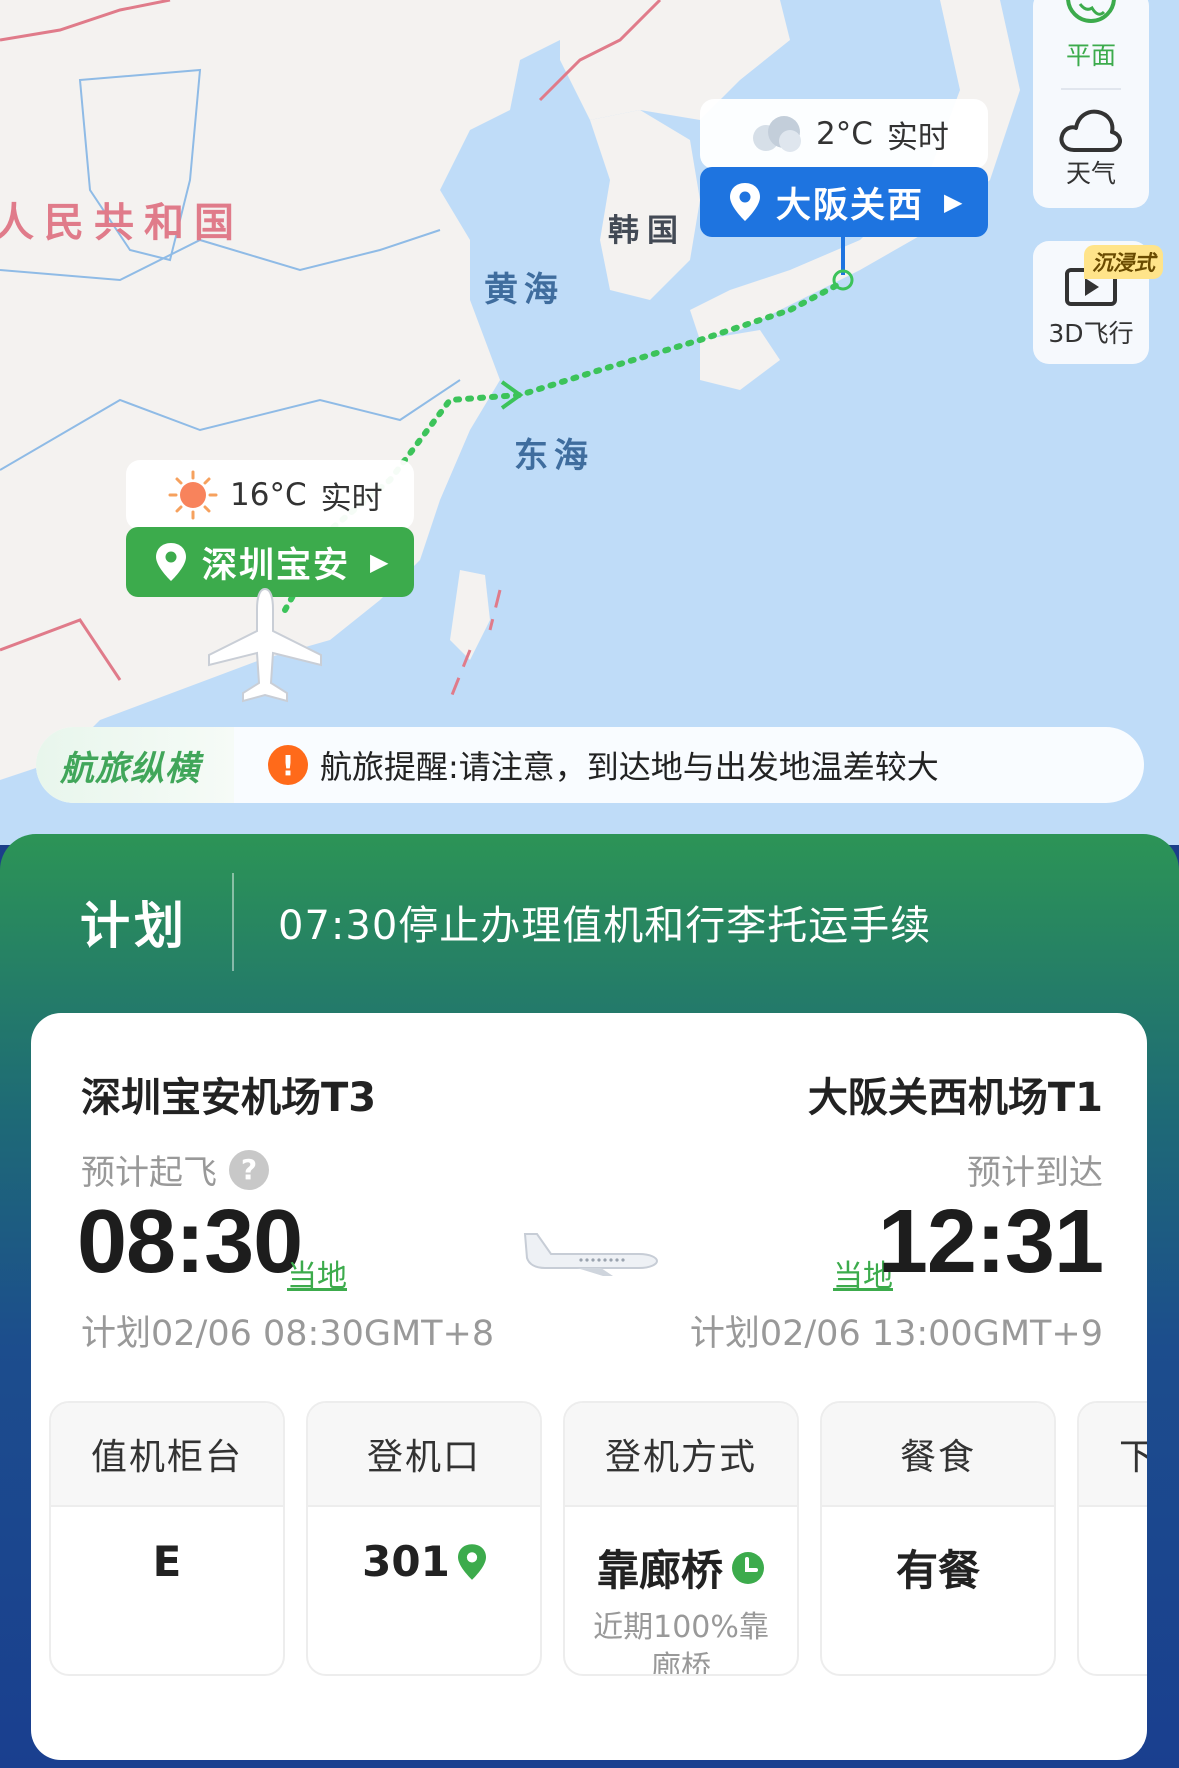 This screenshot has height=1768, width=1179. What do you see at coordinates (647, 231) in the screenshot?
I see `map-label-korea: 韩国` at bounding box center [647, 231].